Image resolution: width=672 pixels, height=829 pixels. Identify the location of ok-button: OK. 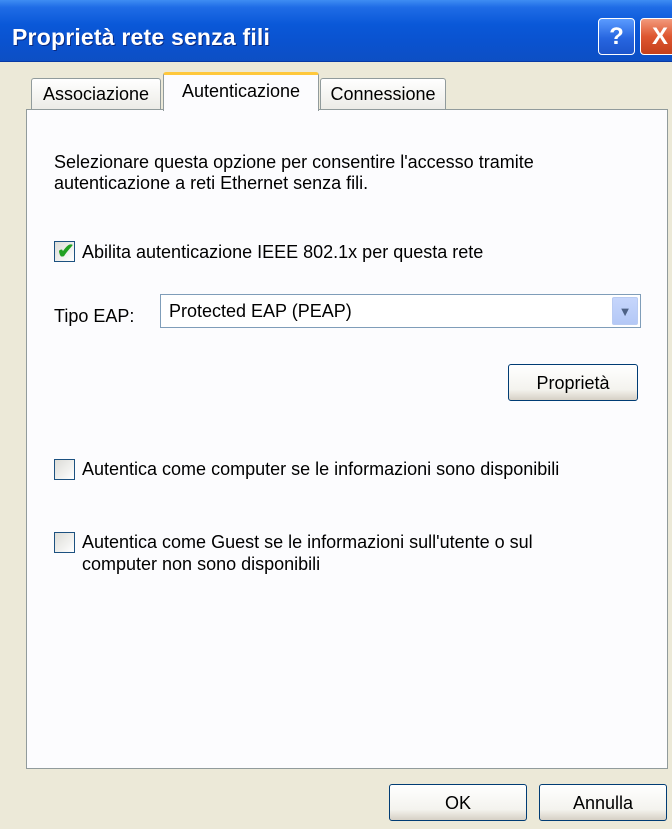
(458, 802).